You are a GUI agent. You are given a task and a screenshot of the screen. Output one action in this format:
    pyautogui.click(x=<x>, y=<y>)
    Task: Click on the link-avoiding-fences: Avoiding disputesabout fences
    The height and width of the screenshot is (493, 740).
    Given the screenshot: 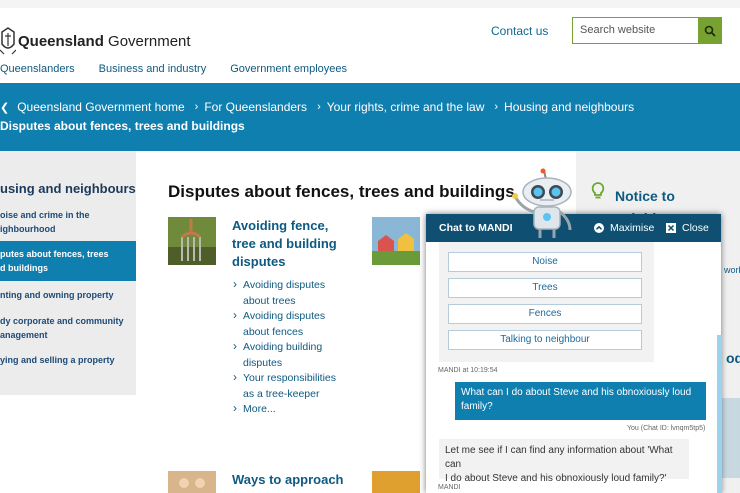 What is the action you would take?
    pyautogui.click(x=289, y=324)
    